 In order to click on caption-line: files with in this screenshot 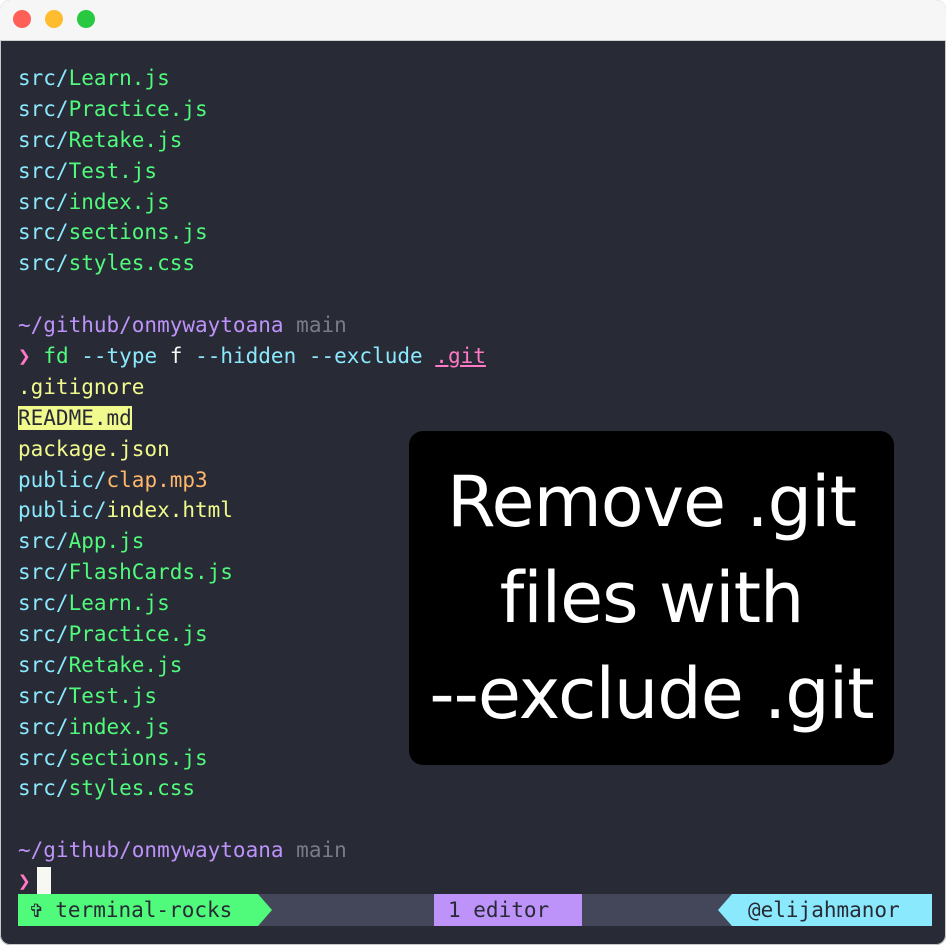, I will do `click(652, 598)`.